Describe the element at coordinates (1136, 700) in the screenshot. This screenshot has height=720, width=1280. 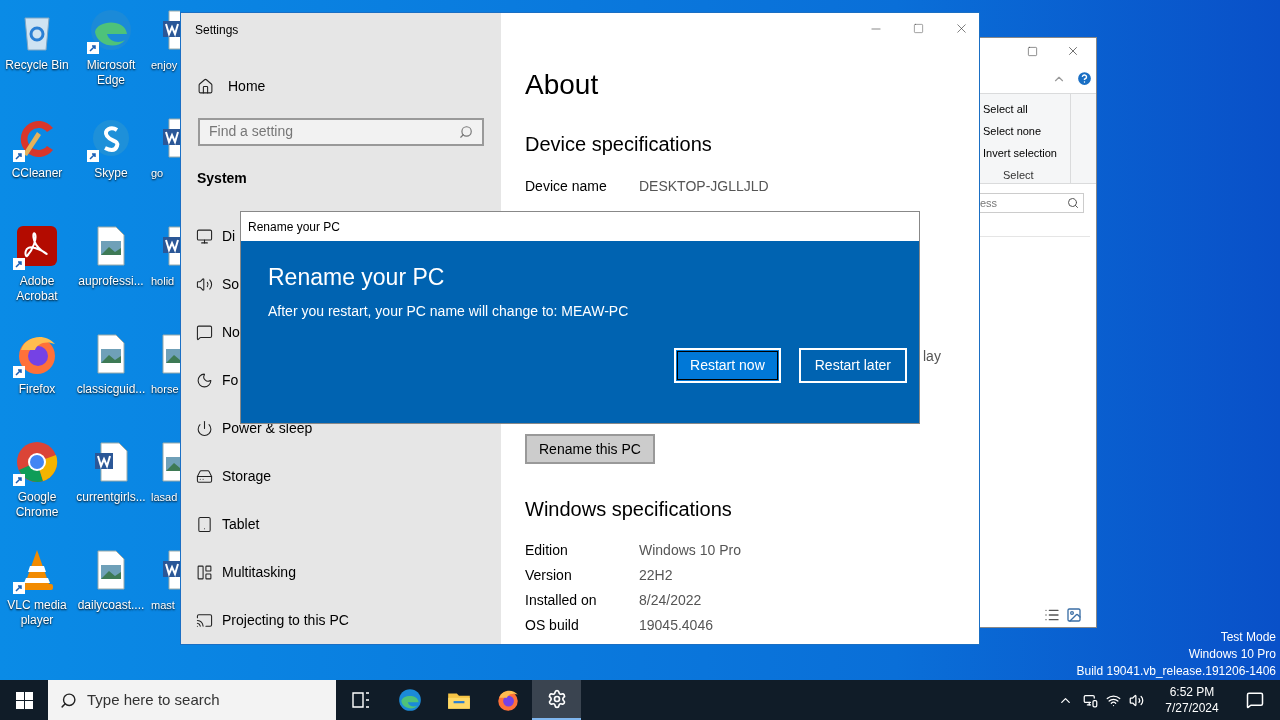
I see `volume-icon` at that location.